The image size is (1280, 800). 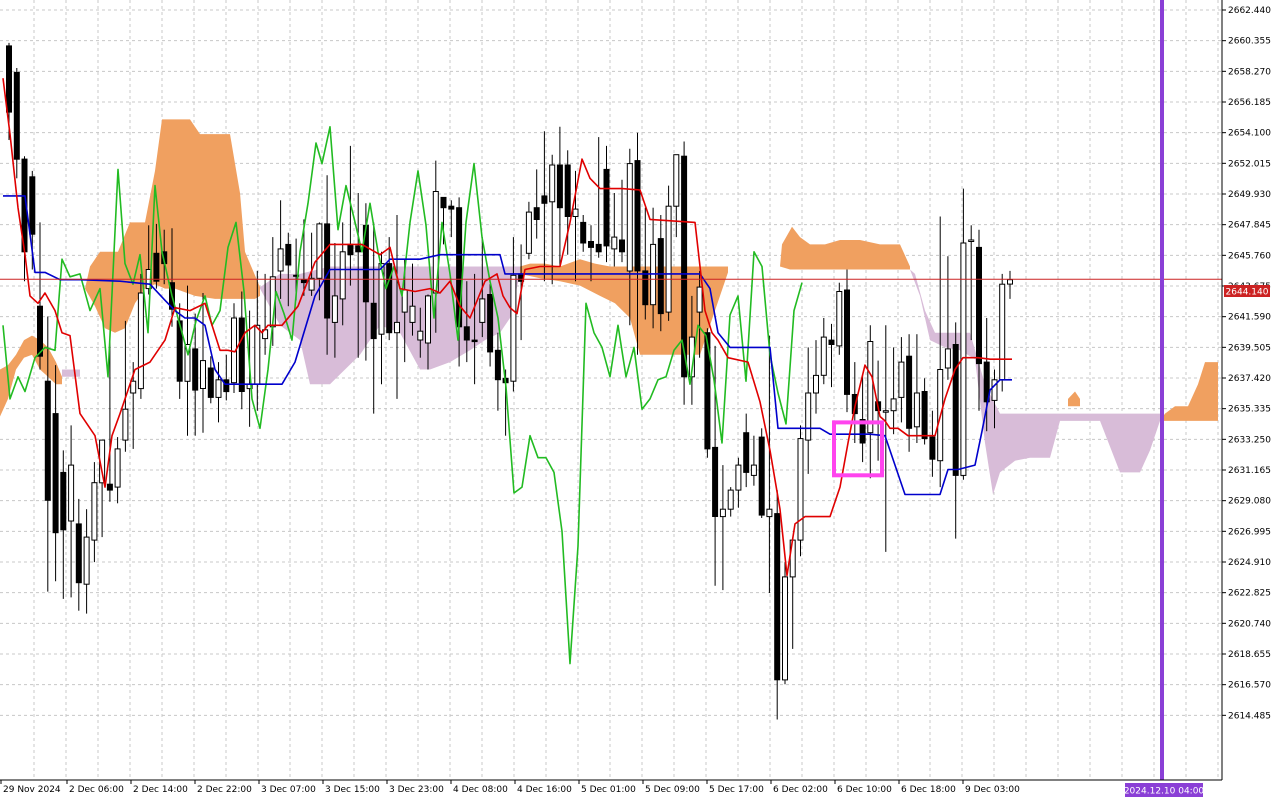 I want to click on y-tick-label: 2639.505, so click(x=1249, y=348).